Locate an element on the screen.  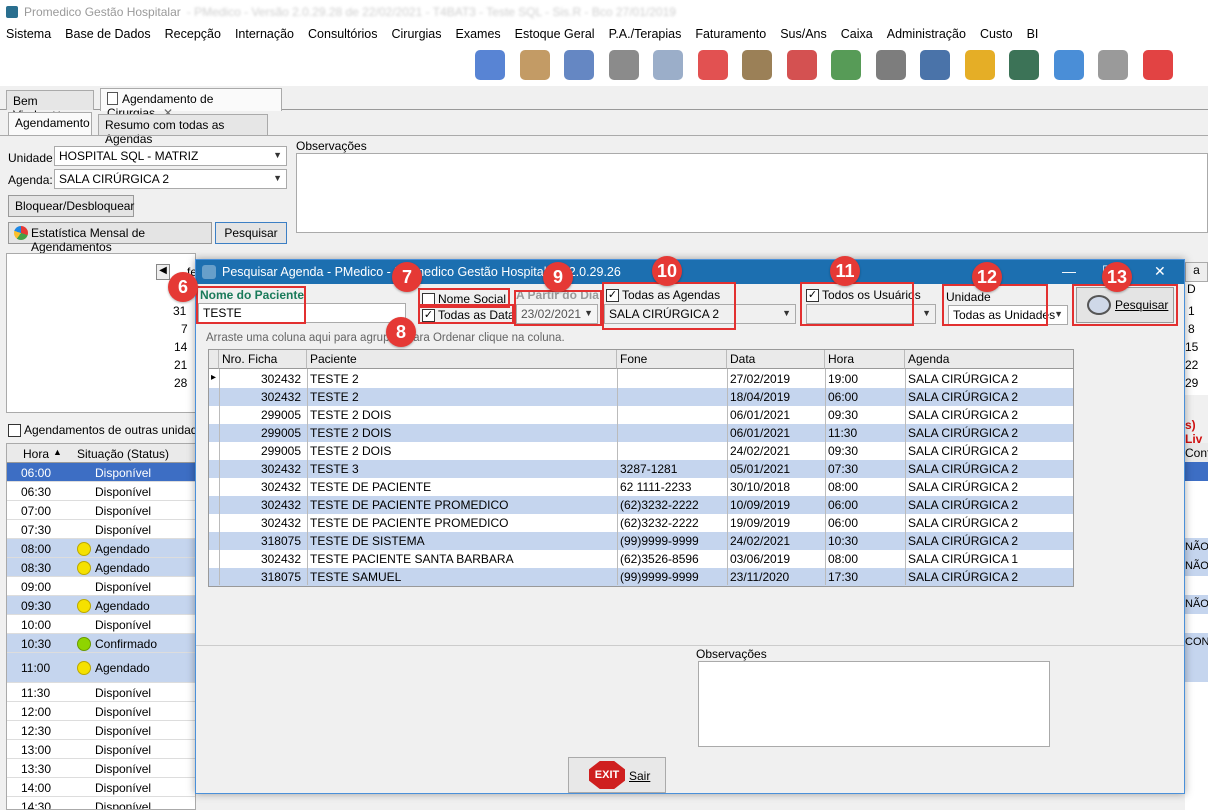
calendar-day: 21 is located at coordinates (180, 365).